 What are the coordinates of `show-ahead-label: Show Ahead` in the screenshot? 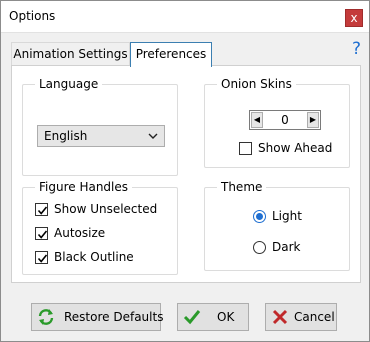 It's located at (295, 148).